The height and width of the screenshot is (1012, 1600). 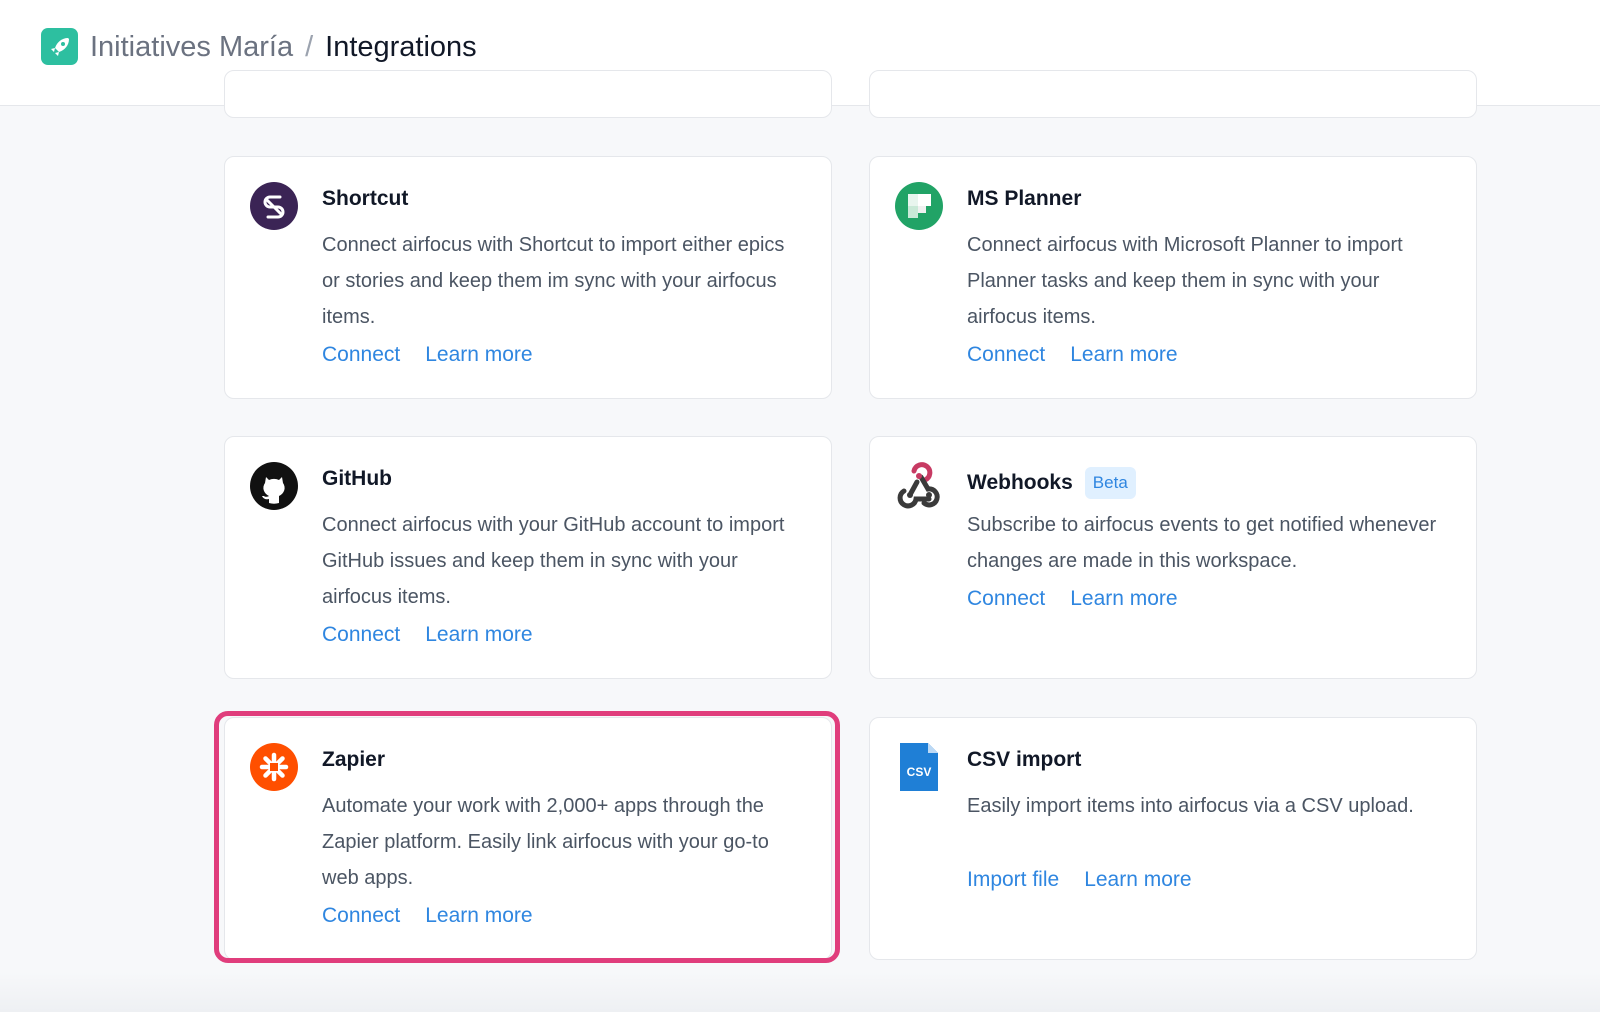 I want to click on csv-icon-label: CSV, so click(x=919, y=772).